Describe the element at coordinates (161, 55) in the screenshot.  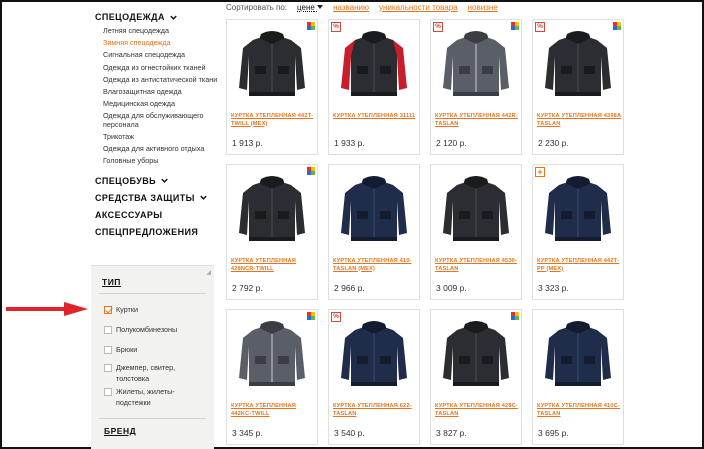
I see `sidebar-item-2: Сигнальная спецодежда` at that location.